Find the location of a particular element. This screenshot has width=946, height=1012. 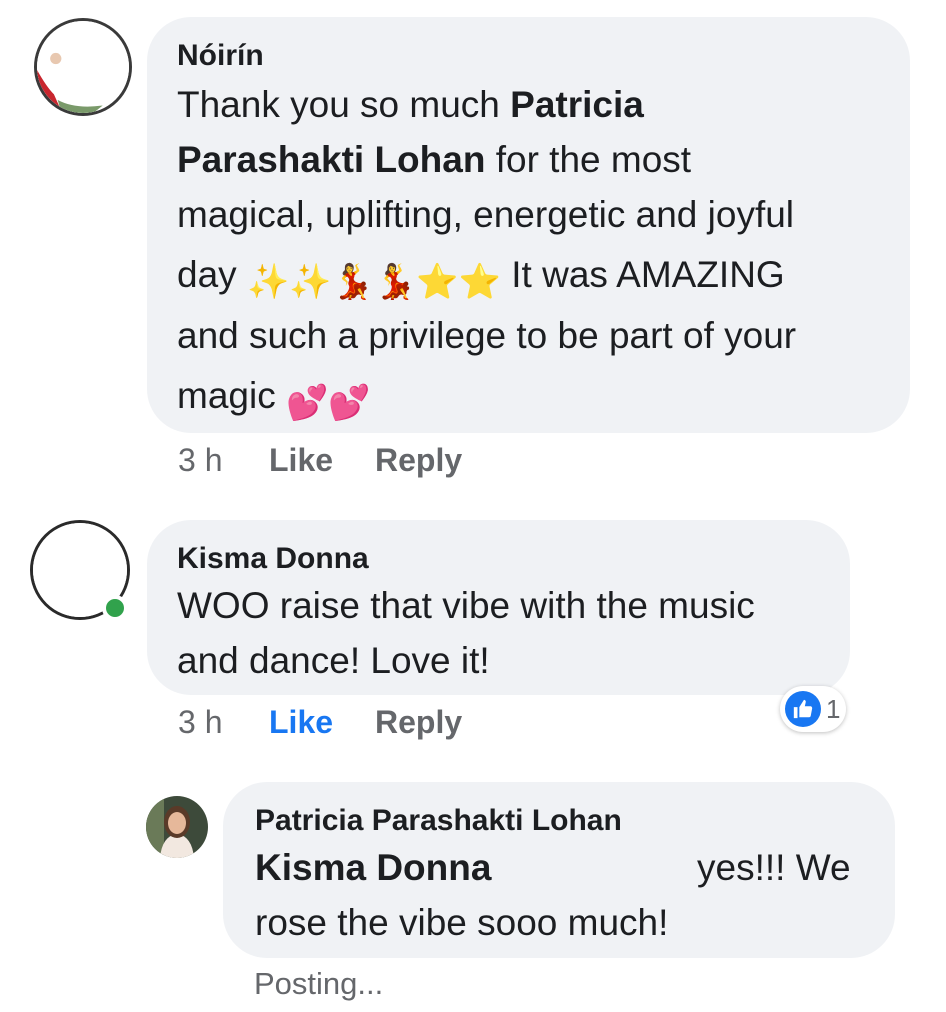

mention-link: Patricia is located at coordinates (577, 104).